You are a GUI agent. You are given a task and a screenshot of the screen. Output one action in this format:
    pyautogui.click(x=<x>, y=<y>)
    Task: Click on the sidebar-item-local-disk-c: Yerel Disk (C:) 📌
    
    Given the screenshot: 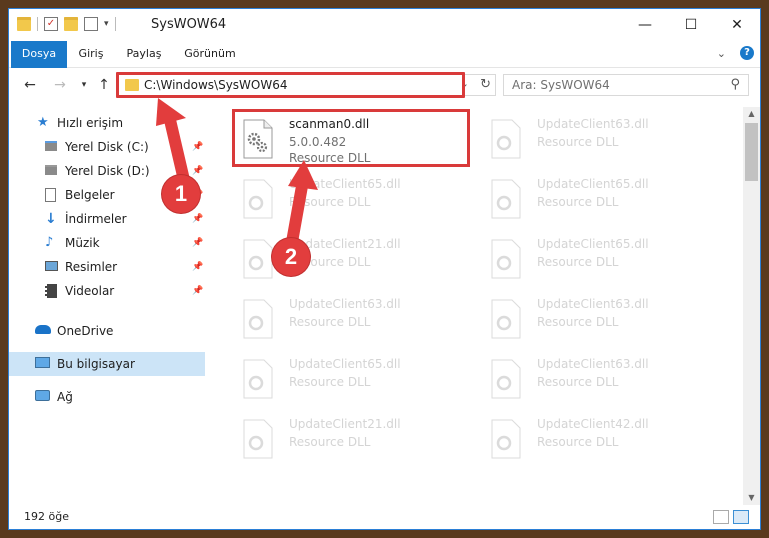 What is the action you would take?
    pyautogui.click(x=107, y=147)
    